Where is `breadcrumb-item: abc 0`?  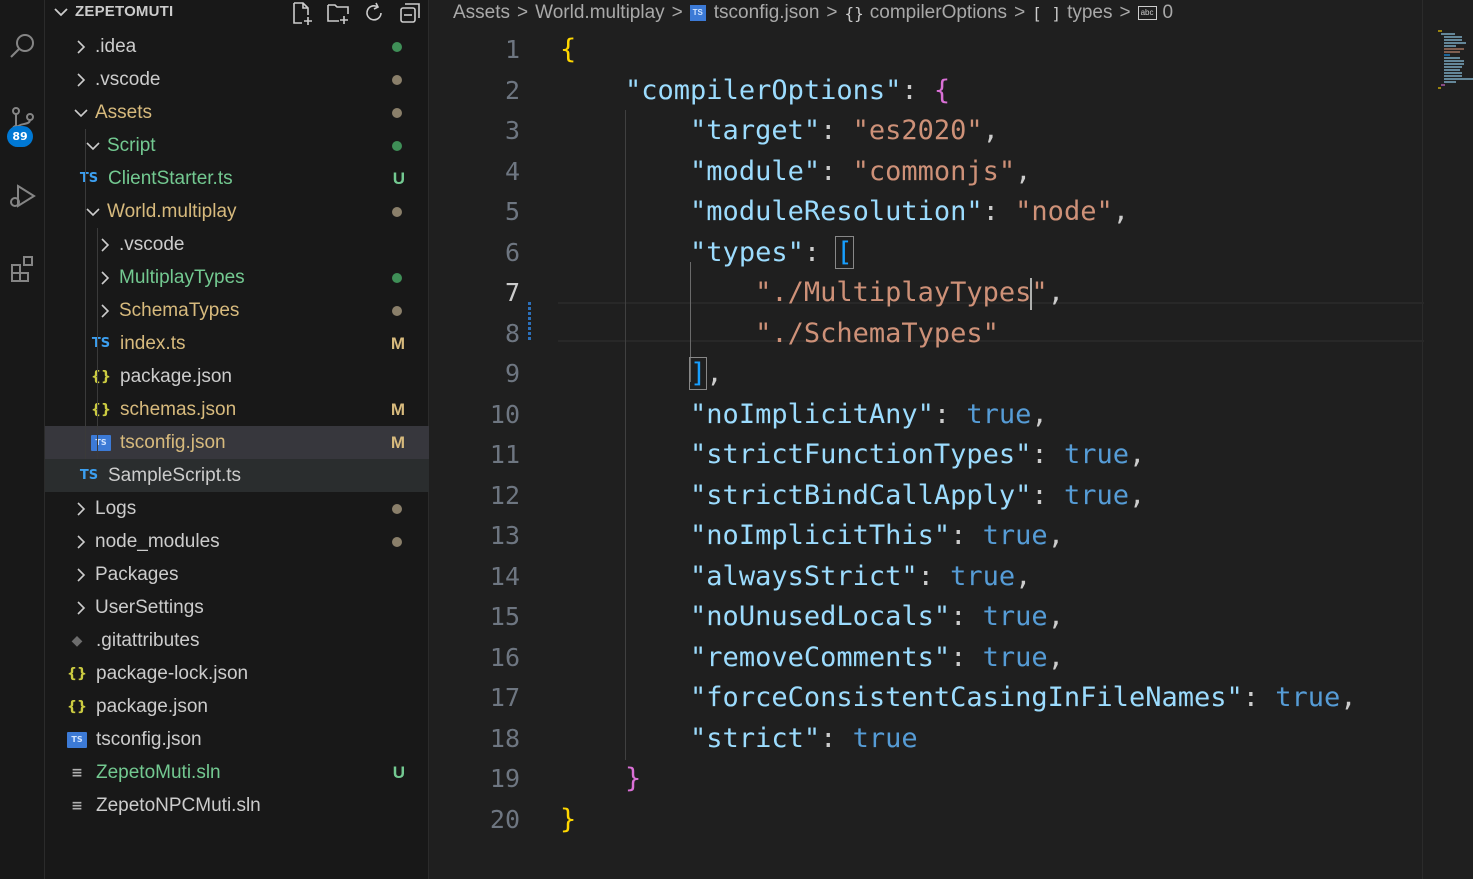 breadcrumb-item: abc 0 is located at coordinates (1155, 13).